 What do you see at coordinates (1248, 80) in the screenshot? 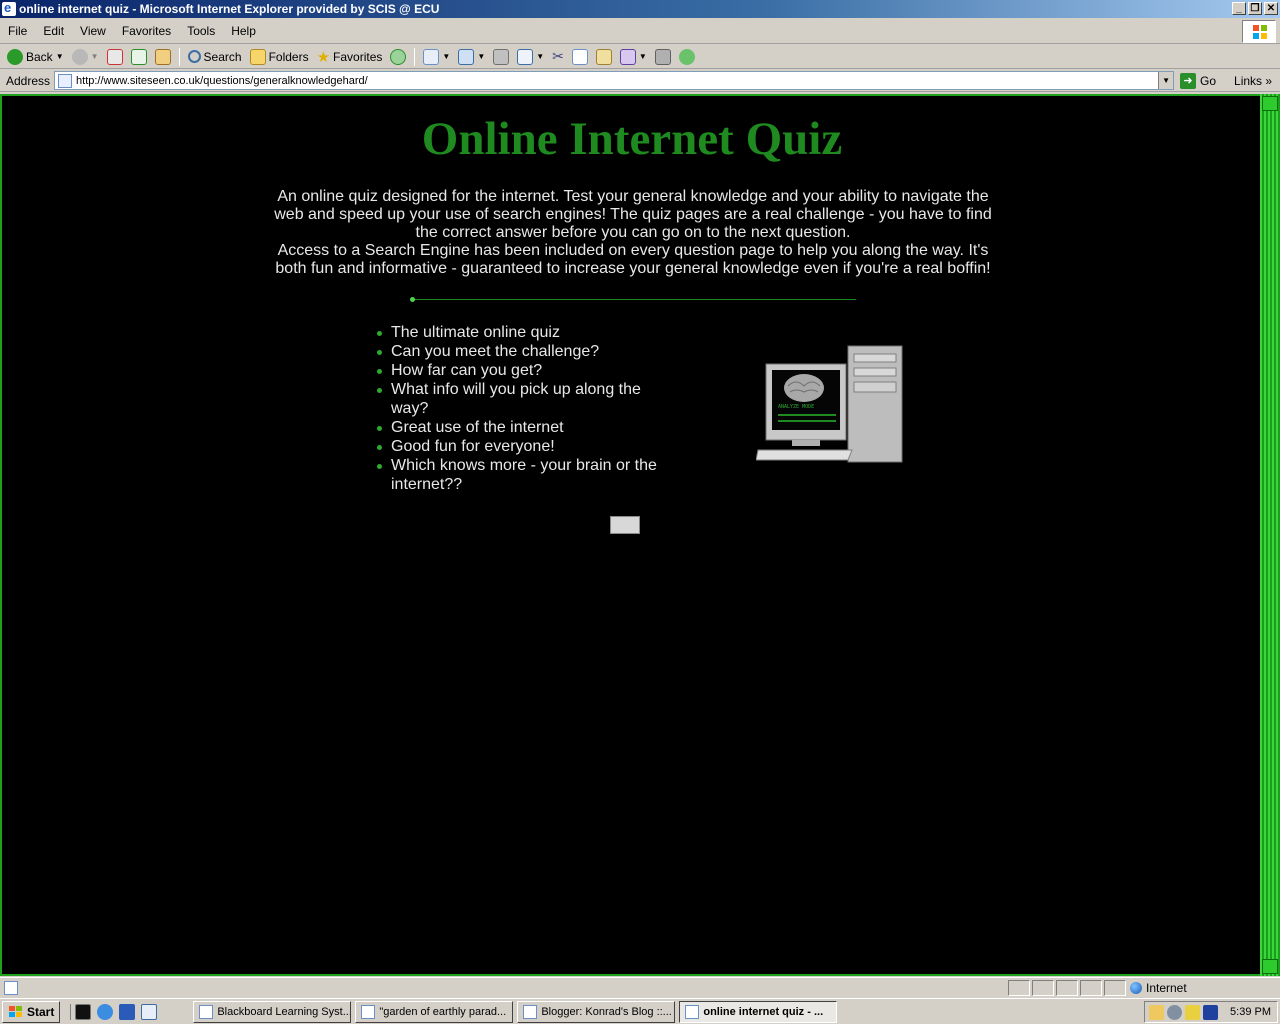
I see `links-label: Links` at bounding box center [1248, 80].